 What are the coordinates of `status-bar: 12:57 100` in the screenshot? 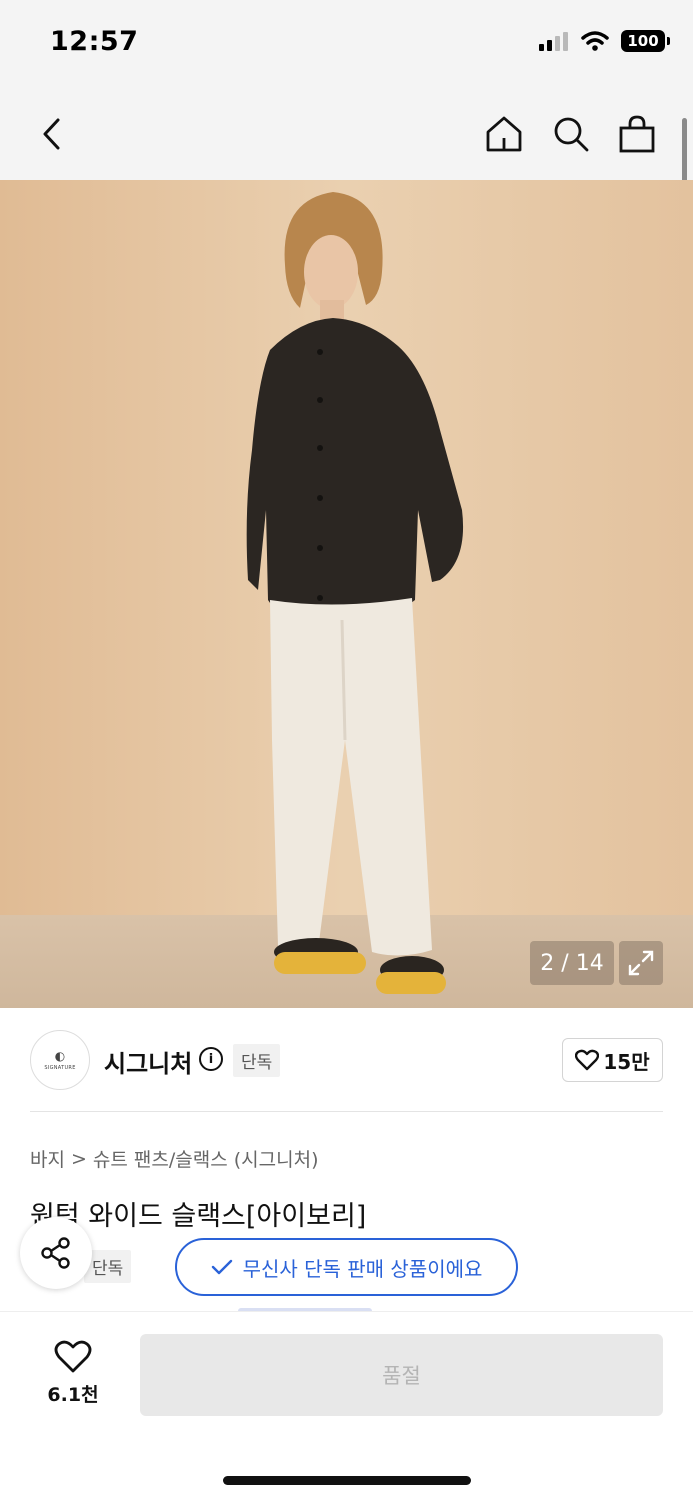 It's located at (346, 43).